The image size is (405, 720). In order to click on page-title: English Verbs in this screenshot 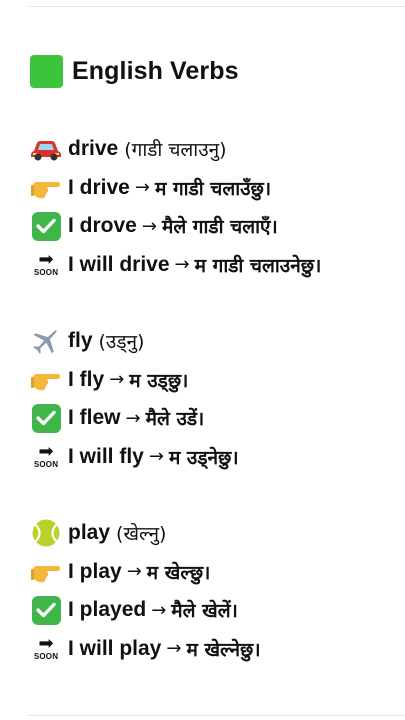, I will do `click(134, 71)`.